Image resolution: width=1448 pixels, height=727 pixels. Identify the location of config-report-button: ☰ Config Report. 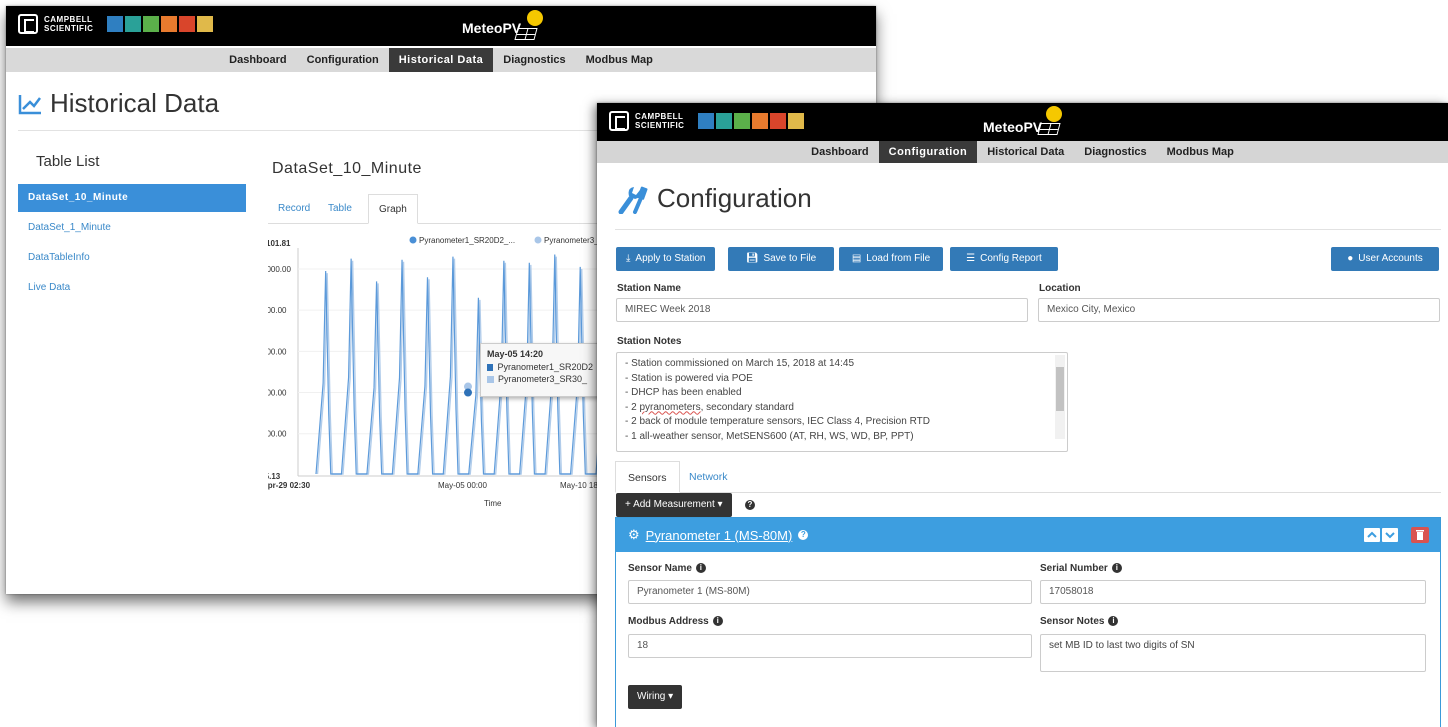
(1004, 259).